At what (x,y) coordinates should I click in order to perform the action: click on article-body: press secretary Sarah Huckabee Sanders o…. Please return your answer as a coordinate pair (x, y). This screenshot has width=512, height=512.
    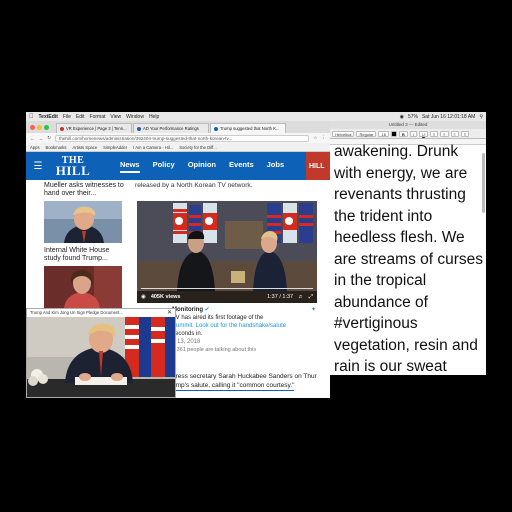
    Looking at the image, I should click on (252, 381).